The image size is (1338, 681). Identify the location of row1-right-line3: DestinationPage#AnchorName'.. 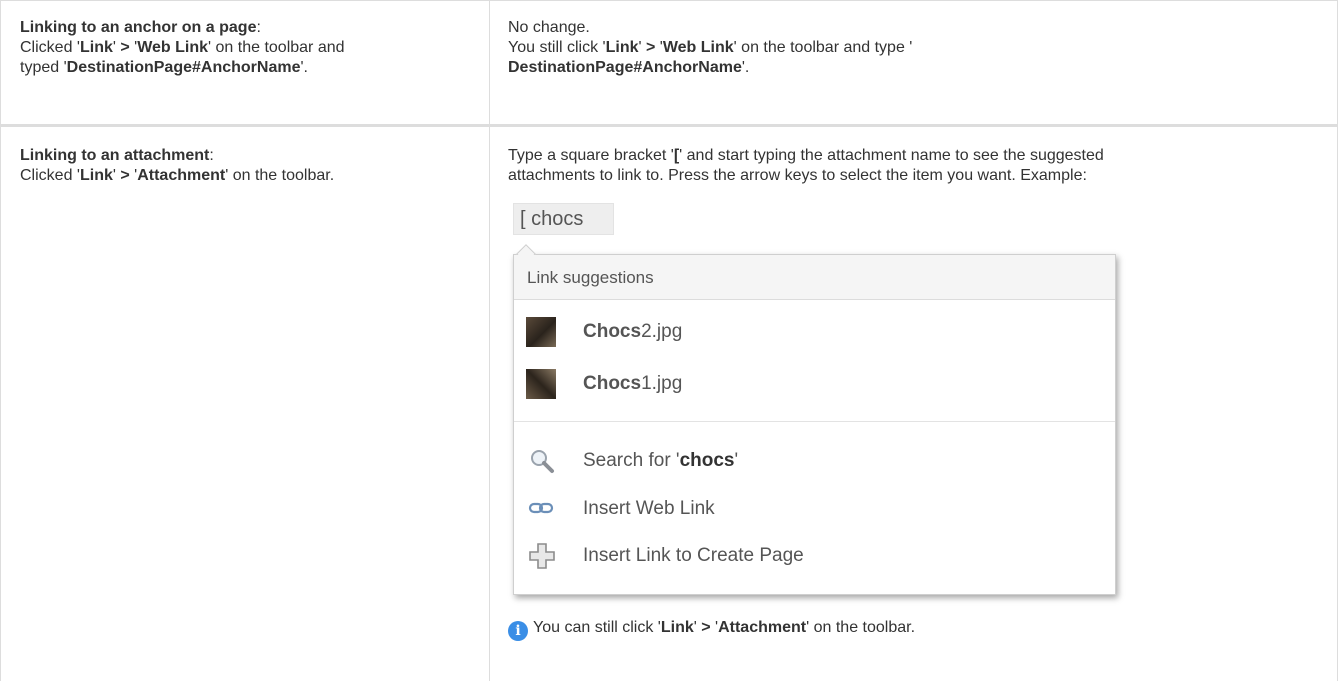
(629, 67).